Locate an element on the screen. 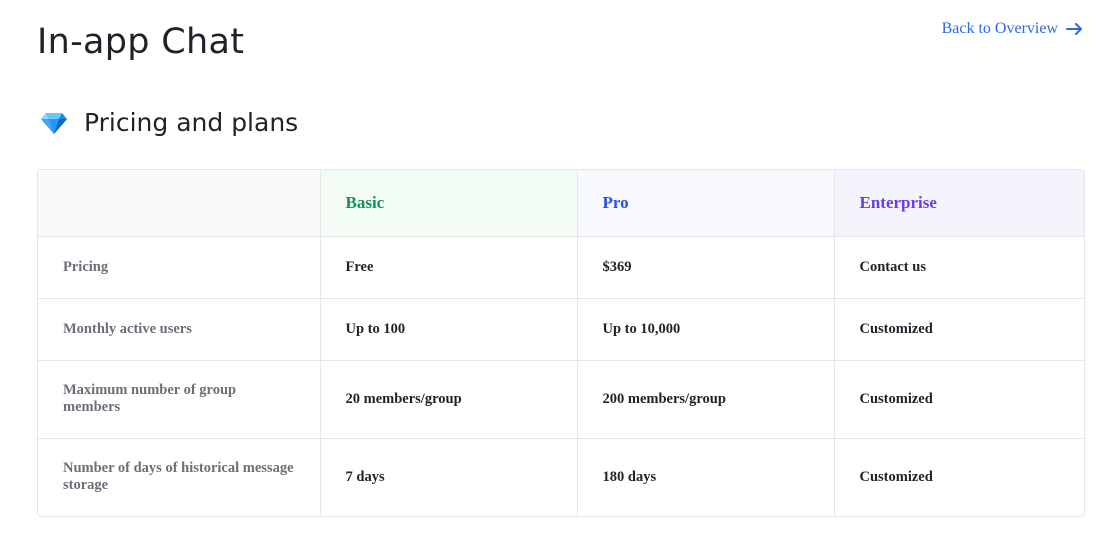  cell-basic: Free is located at coordinates (449, 267).